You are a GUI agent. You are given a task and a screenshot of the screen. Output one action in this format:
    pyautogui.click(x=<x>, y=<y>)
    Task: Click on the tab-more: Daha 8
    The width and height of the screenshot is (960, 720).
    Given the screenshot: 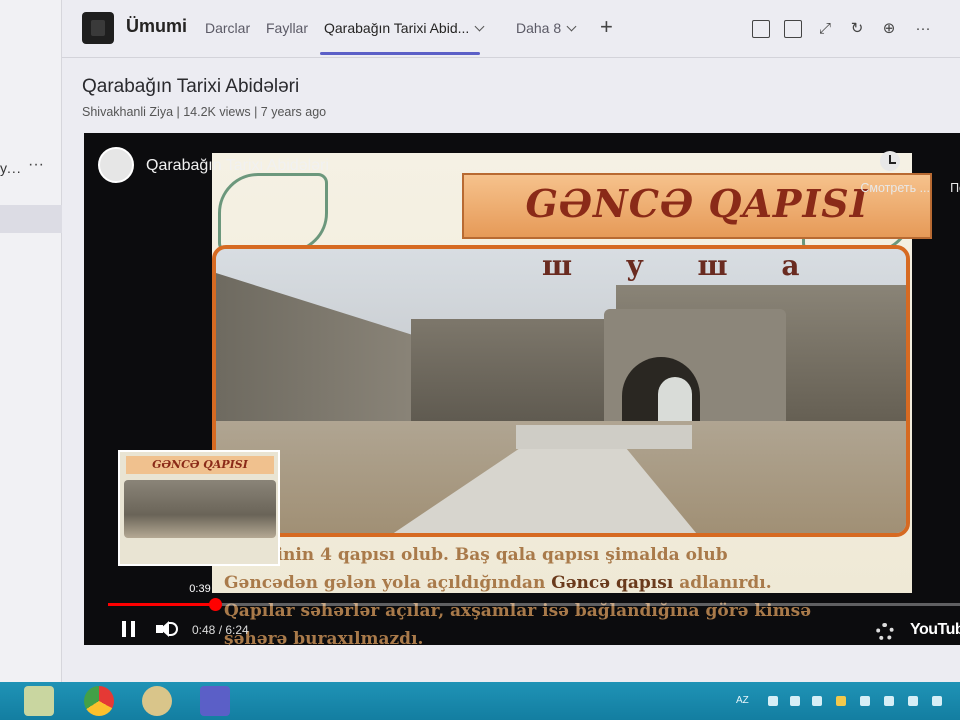 What is the action you would take?
    pyautogui.click(x=546, y=28)
    